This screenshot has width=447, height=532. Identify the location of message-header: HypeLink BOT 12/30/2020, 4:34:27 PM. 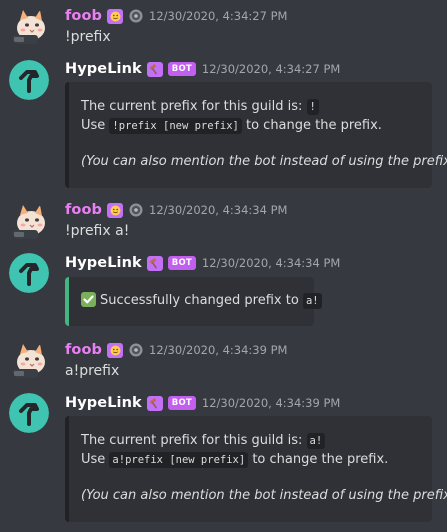
(202, 69).